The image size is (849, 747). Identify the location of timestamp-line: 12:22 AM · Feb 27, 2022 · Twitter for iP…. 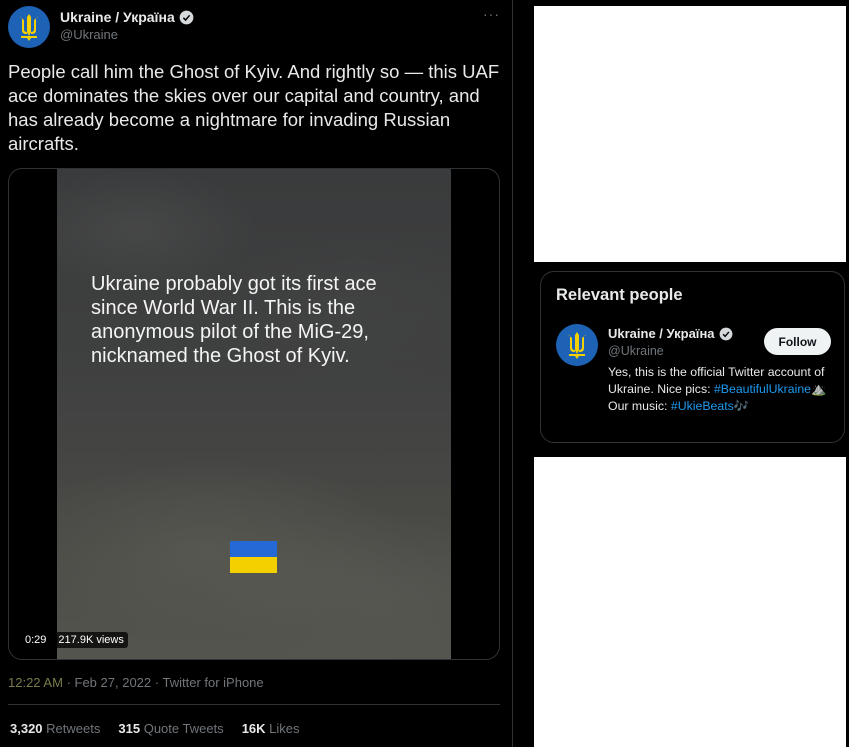
(136, 682).